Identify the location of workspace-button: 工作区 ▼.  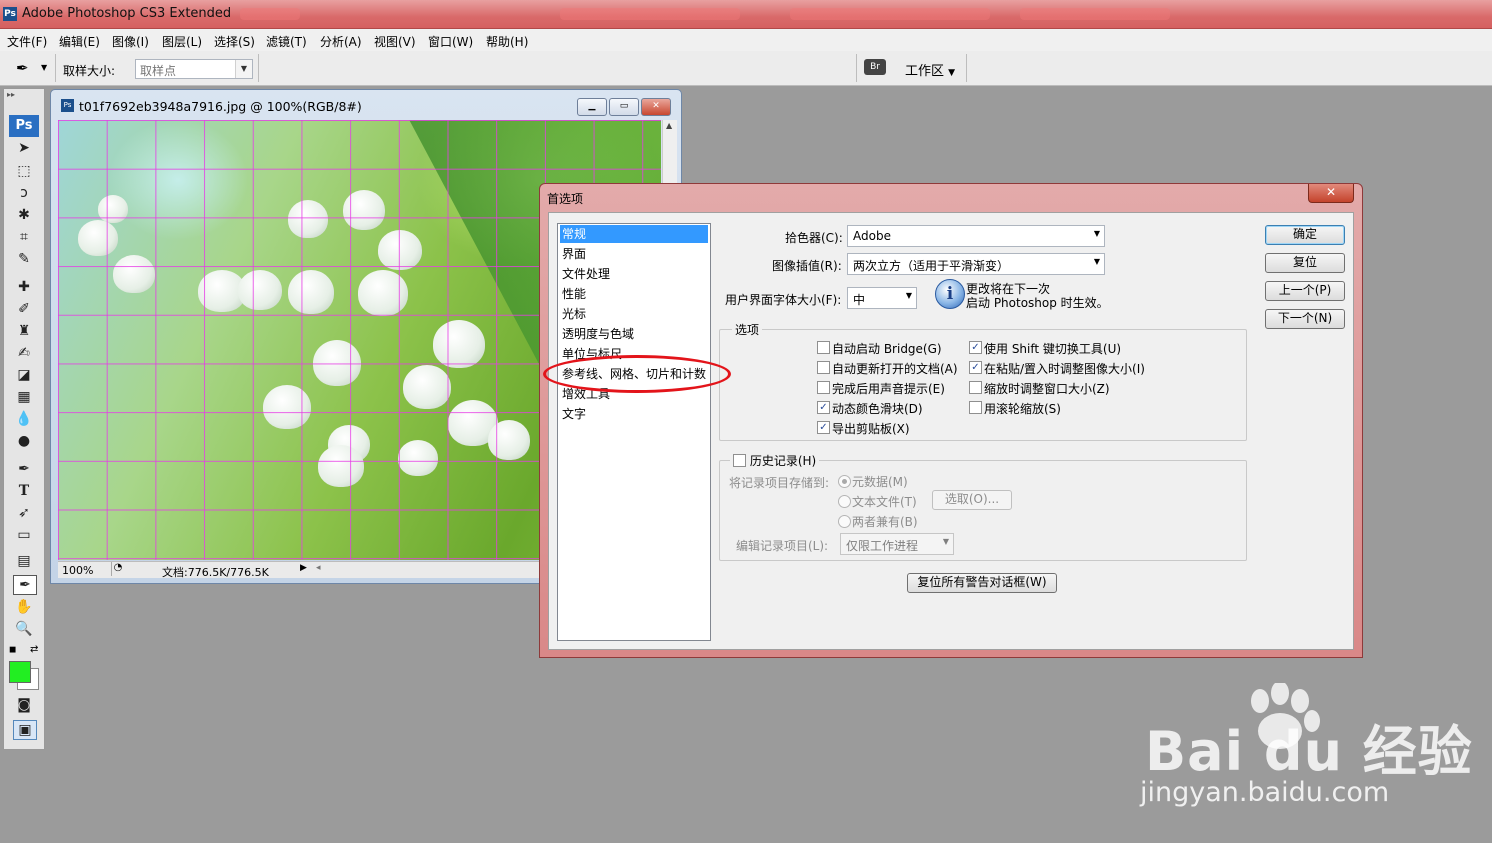
(930, 69).